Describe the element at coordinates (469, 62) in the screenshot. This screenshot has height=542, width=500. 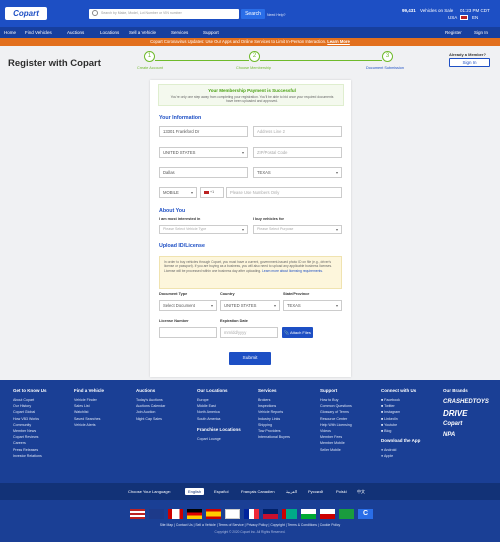
I see `sign-in-button: Sign In` at that location.